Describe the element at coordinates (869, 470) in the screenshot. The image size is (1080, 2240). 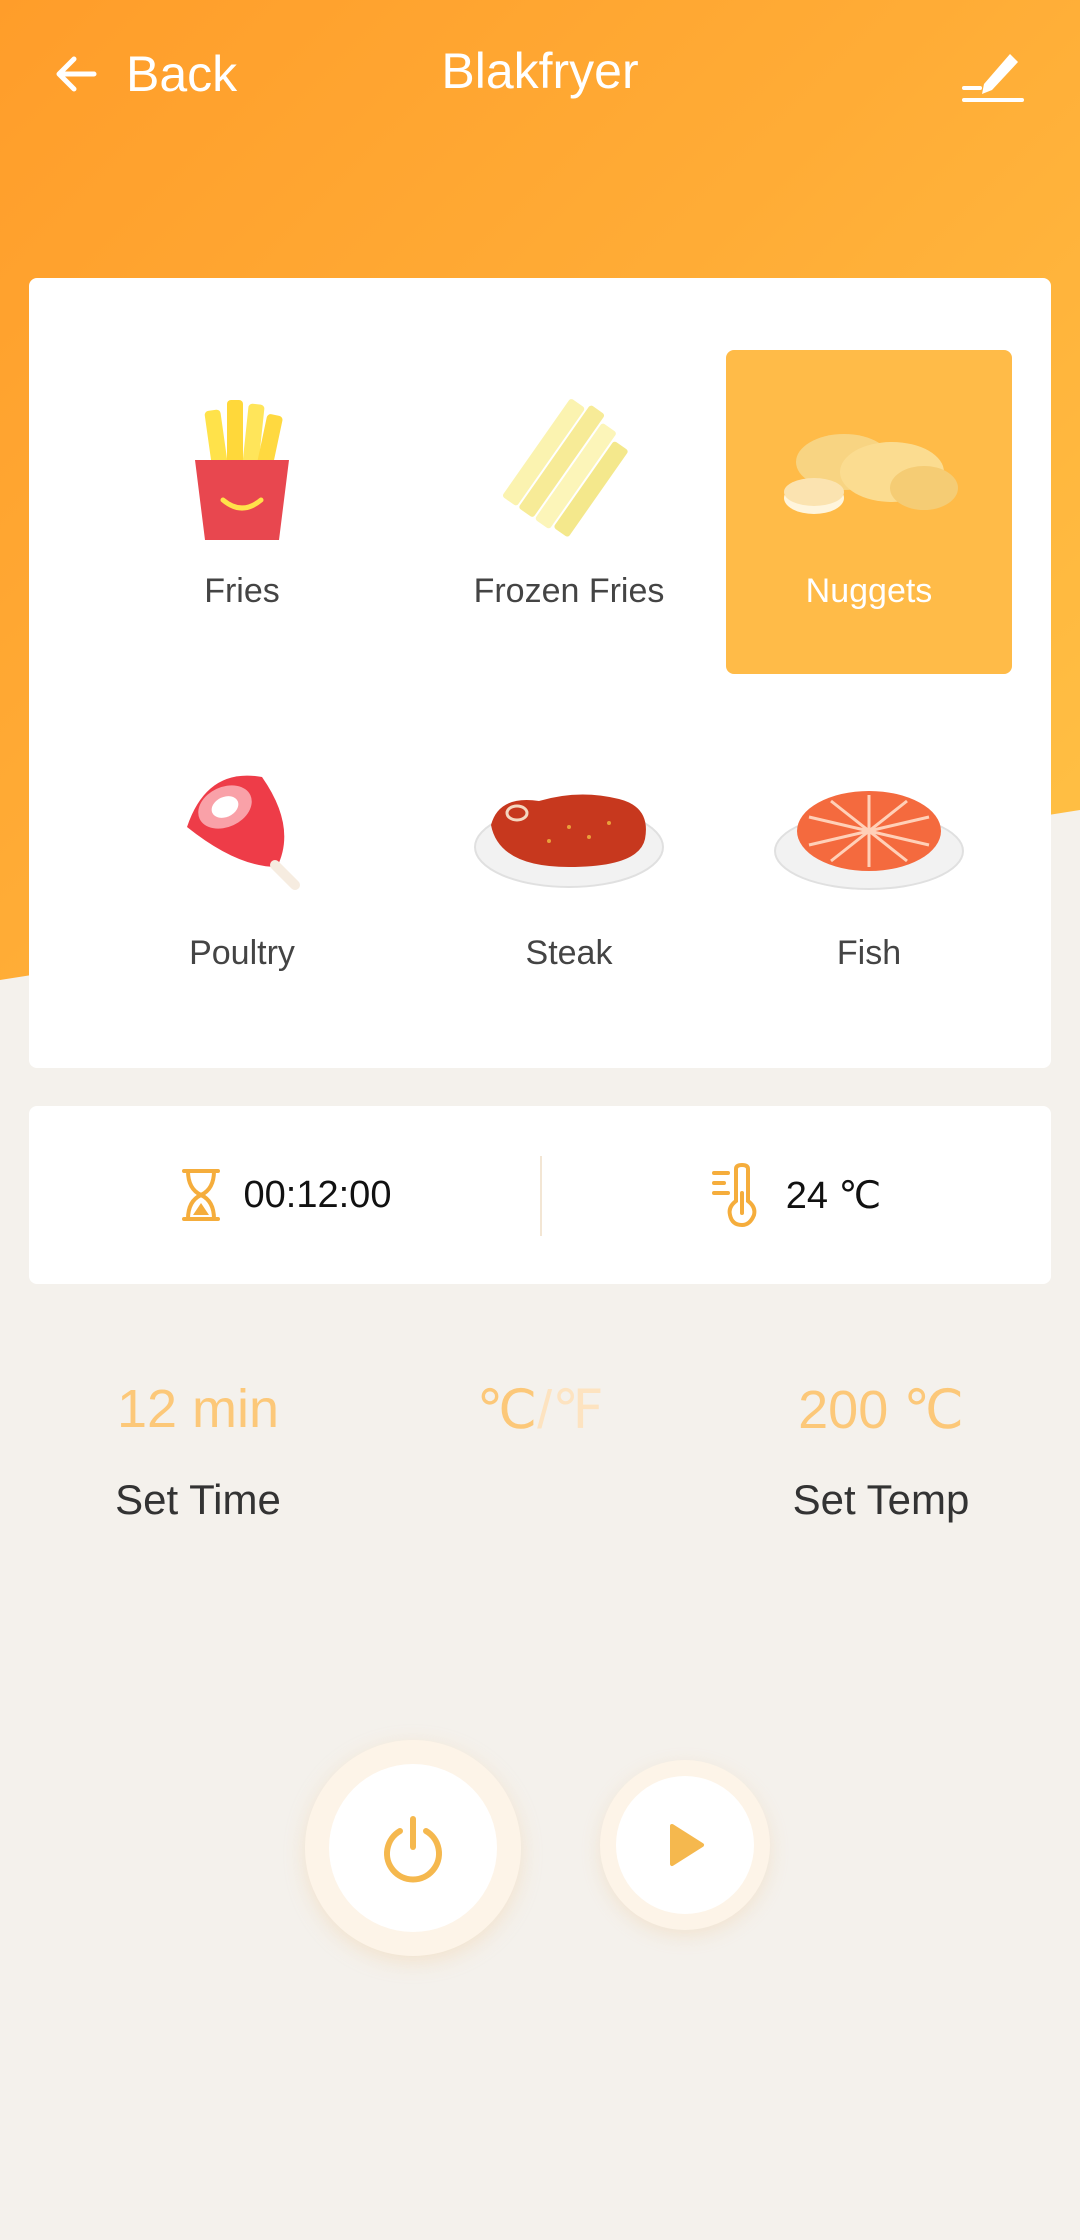
I see `nuggets-icon` at that location.